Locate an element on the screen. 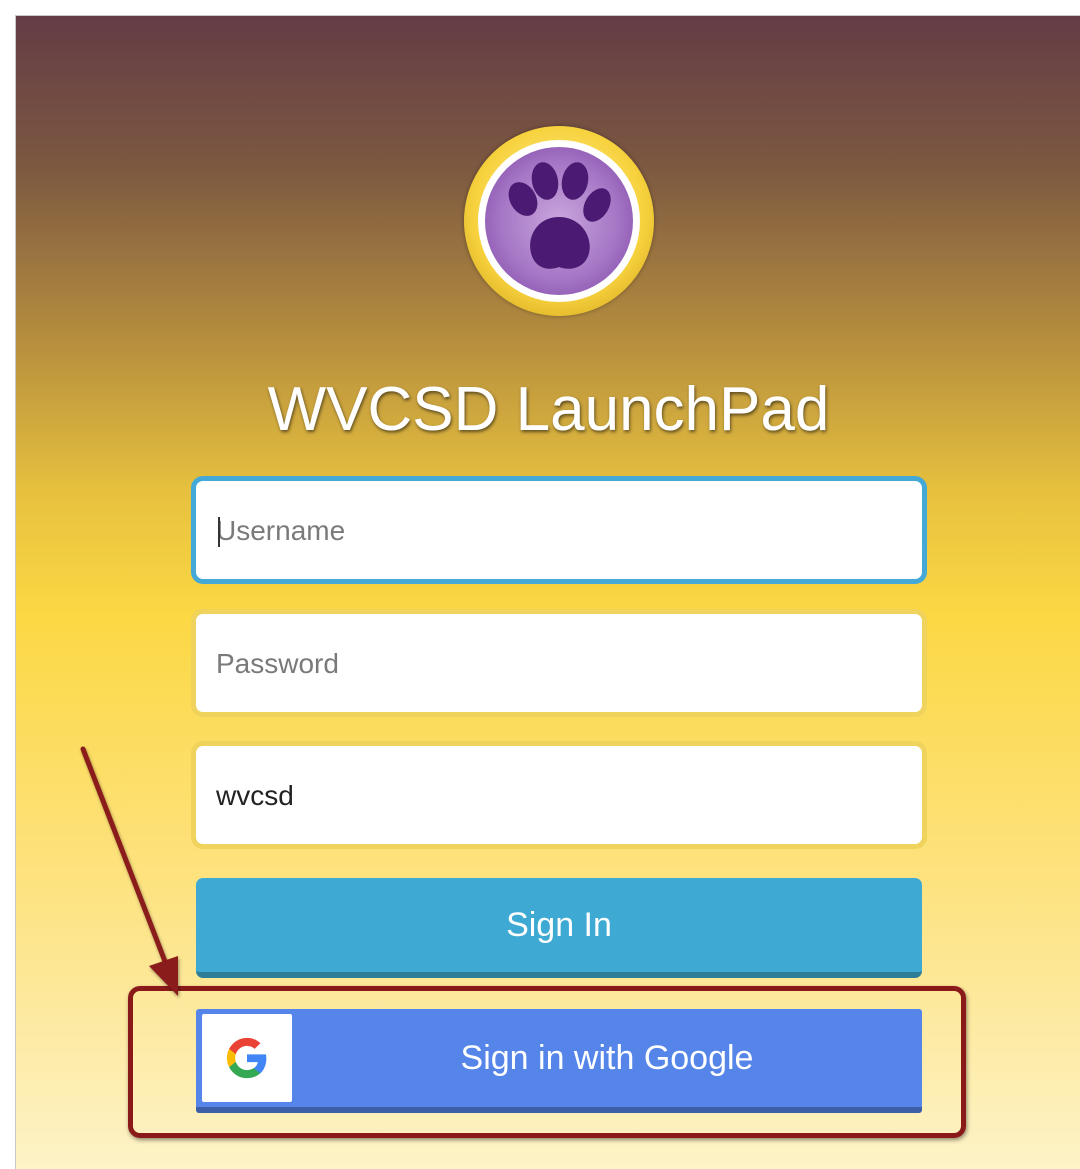 The width and height of the screenshot is (1080, 1169). red-arrow-icon is located at coordinates (129, 871).